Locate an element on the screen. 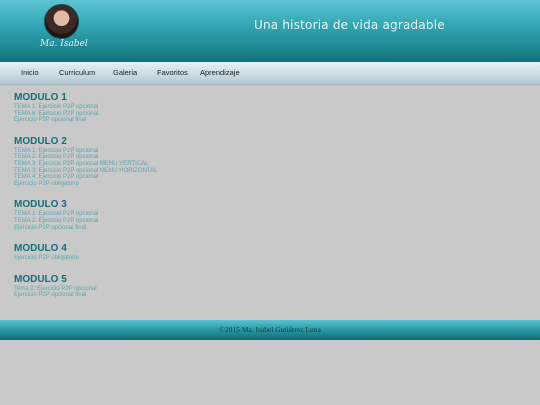 The width and height of the screenshot is (540, 405). module-link: Tema 2: Ejercicio P2P opcional is located at coordinates (264, 289).